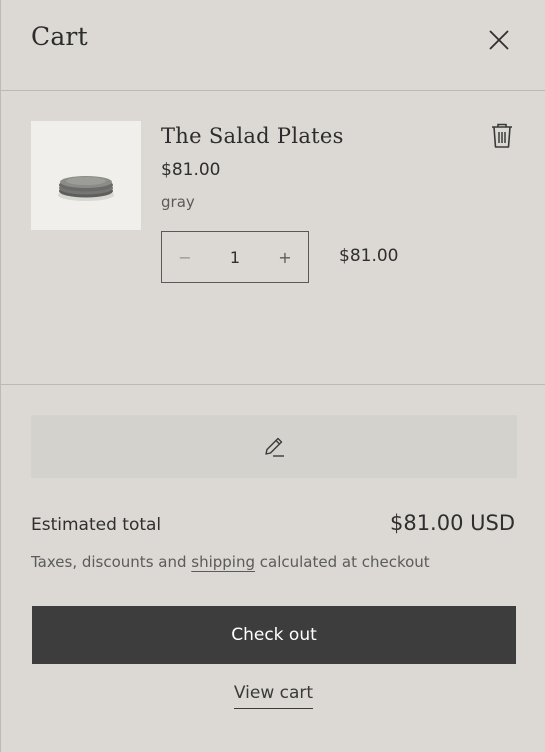 This screenshot has width=545, height=752. Describe the element at coordinates (342, 562) in the screenshot. I see `tax-note-text-after: calculated at checkout` at that location.